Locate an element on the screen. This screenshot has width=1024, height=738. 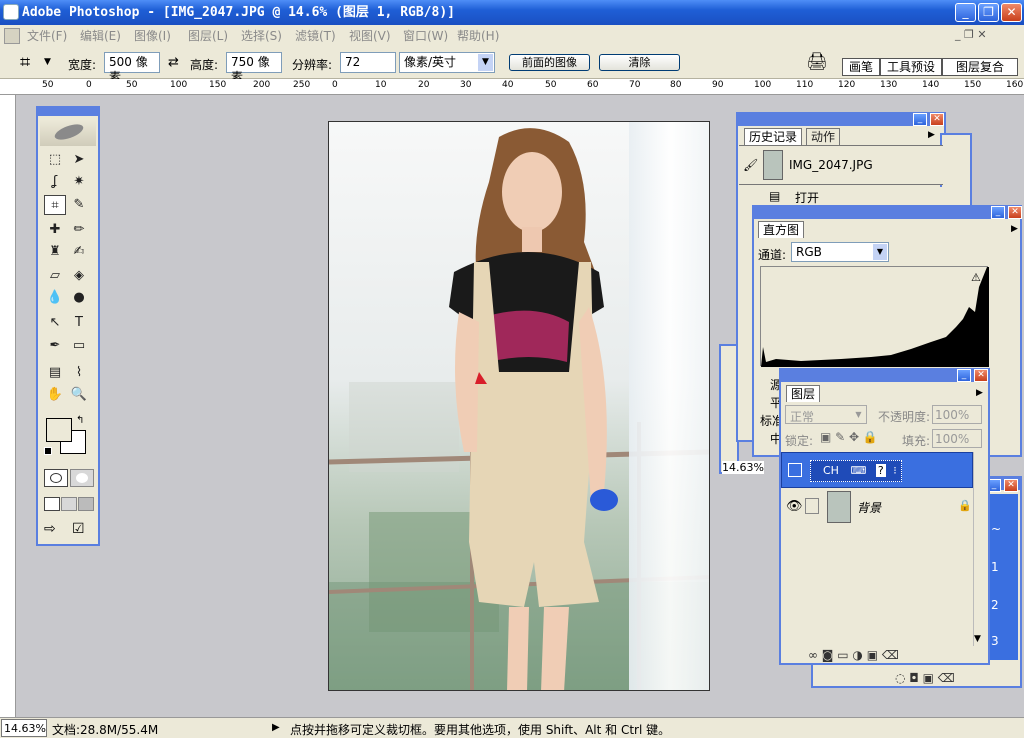
foreground-color-front is located at coordinates (59, 430).